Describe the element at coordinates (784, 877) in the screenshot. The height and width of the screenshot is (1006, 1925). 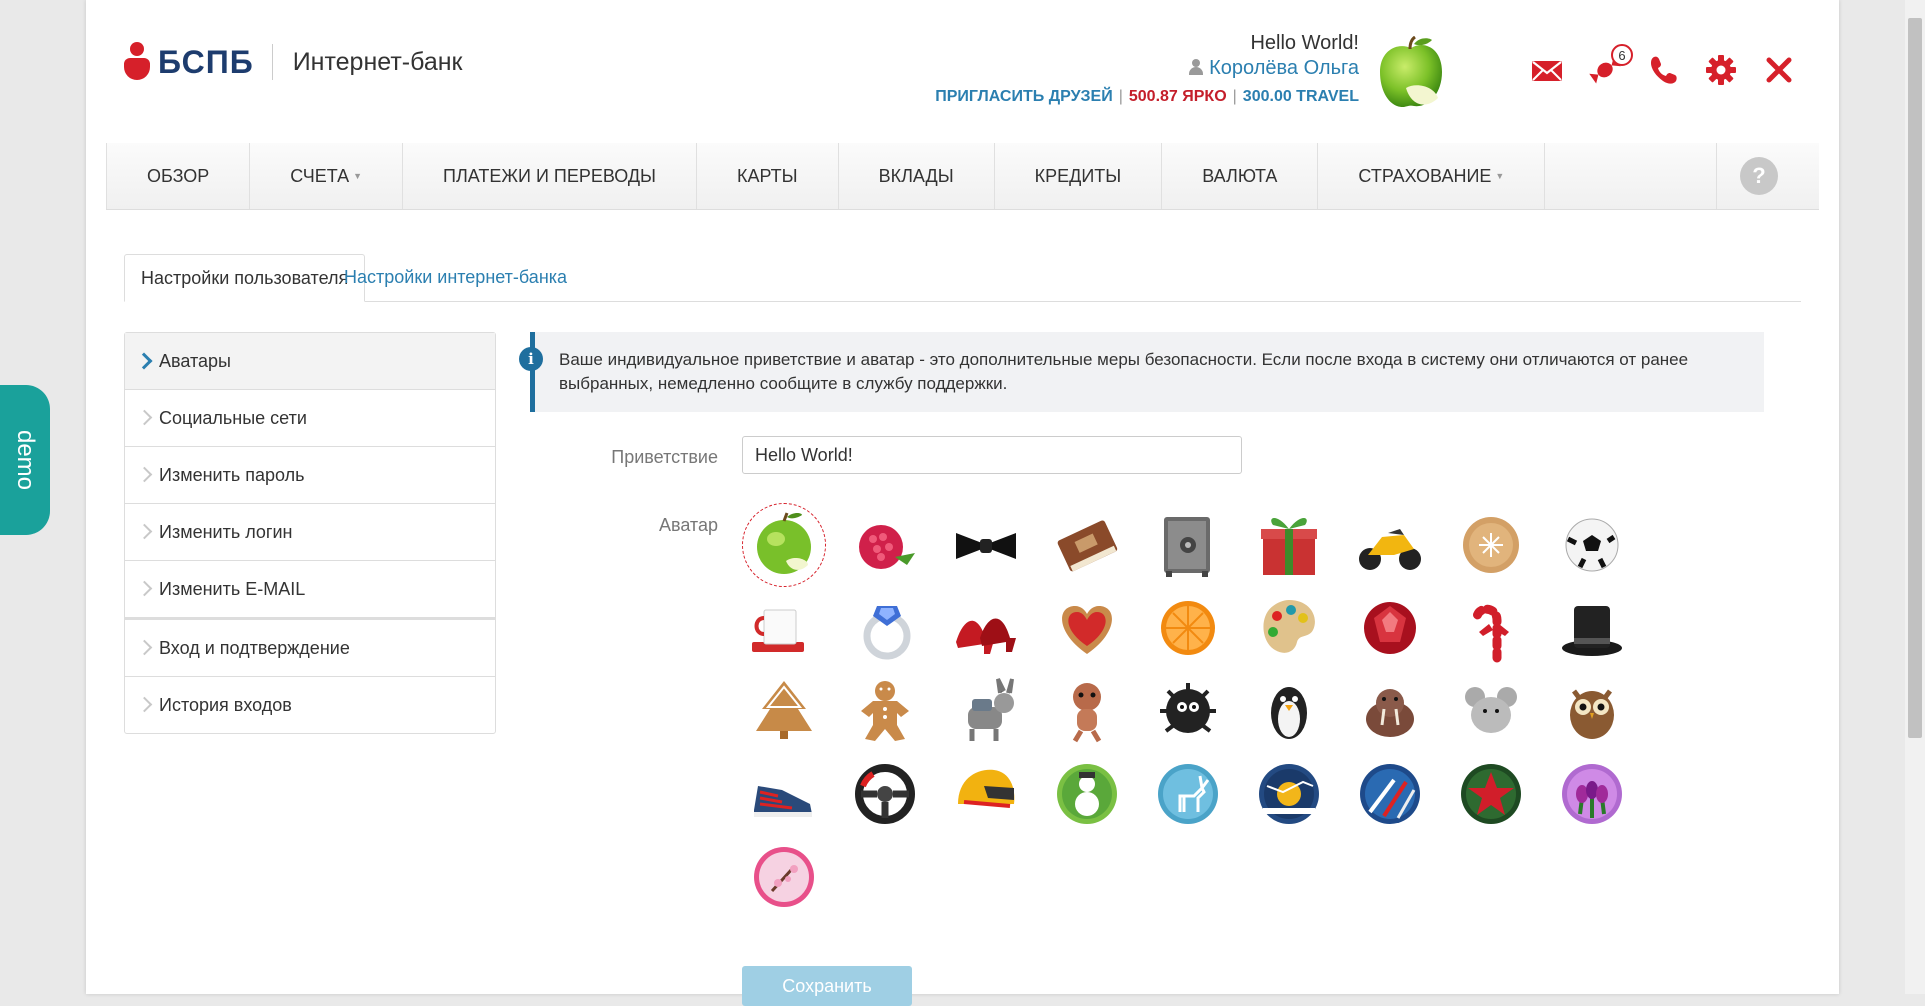
I see `avatar-option-sakura-icon` at that location.